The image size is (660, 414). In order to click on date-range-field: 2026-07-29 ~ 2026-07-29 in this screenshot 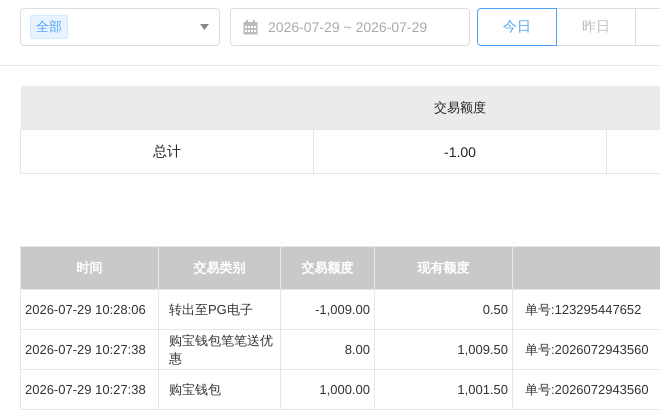, I will do `click(350, 27)`.